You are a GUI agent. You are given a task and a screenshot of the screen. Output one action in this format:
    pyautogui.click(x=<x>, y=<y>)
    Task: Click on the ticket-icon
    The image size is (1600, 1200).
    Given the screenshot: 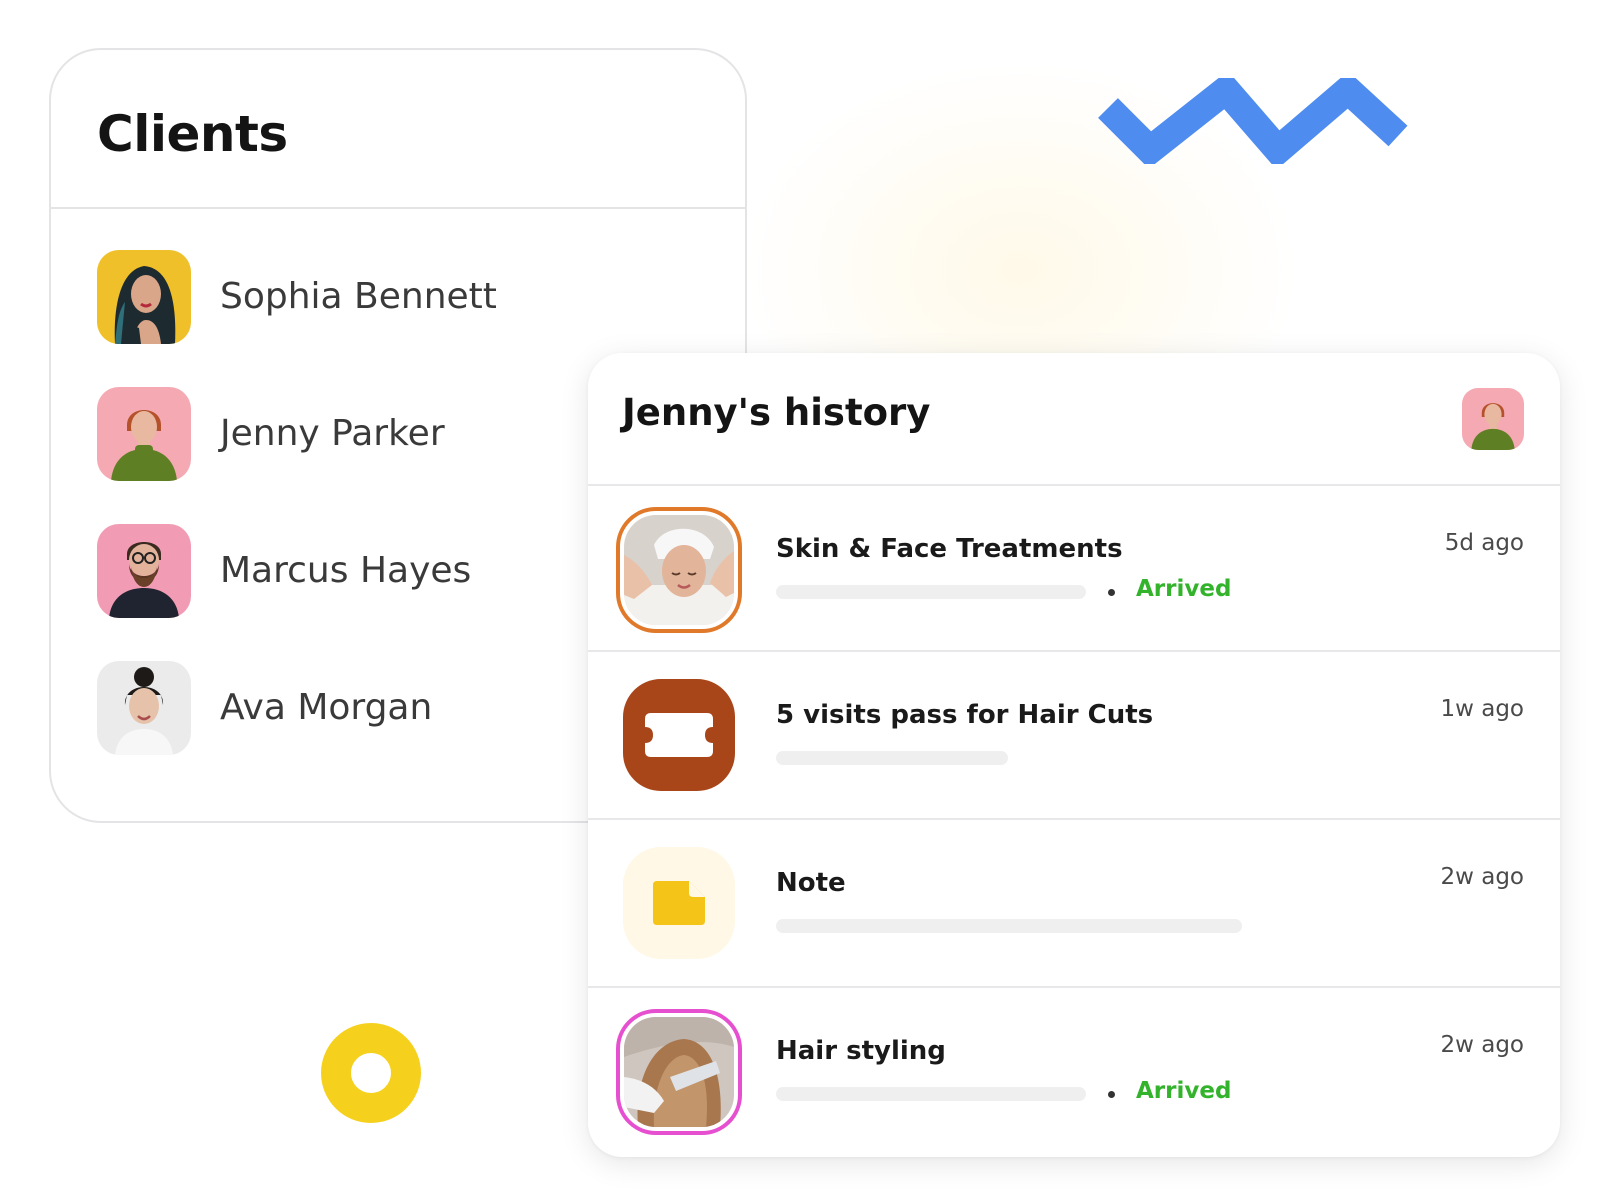 What is the action you would take?
    pyautogui.click(x=679, y=735)
    